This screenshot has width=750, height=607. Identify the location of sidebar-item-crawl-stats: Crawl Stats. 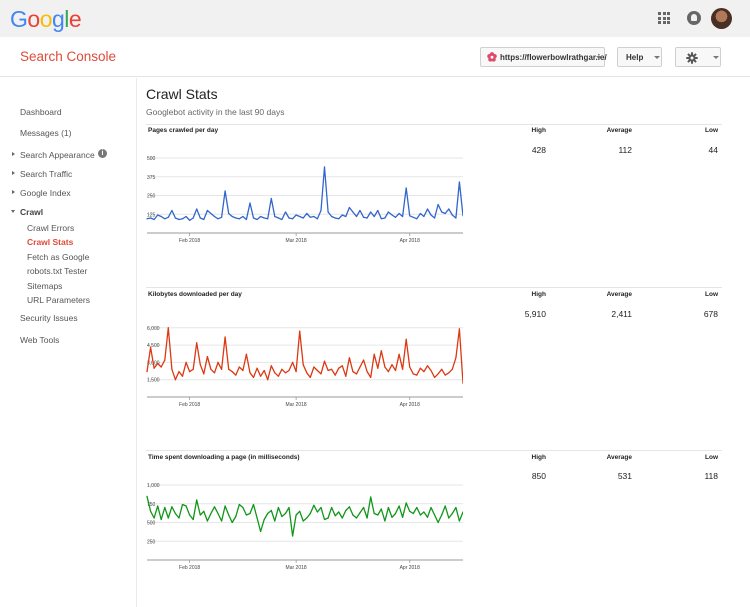
(50, 242).